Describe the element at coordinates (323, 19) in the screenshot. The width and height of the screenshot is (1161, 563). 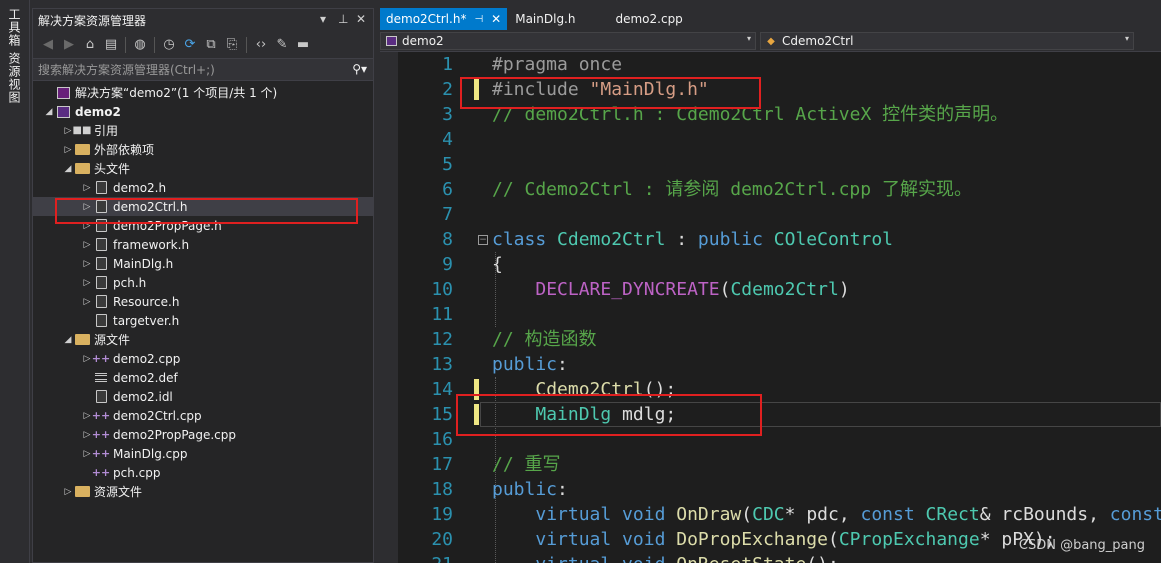
I see `window-position-dropdown-icon: ▾` at that location.